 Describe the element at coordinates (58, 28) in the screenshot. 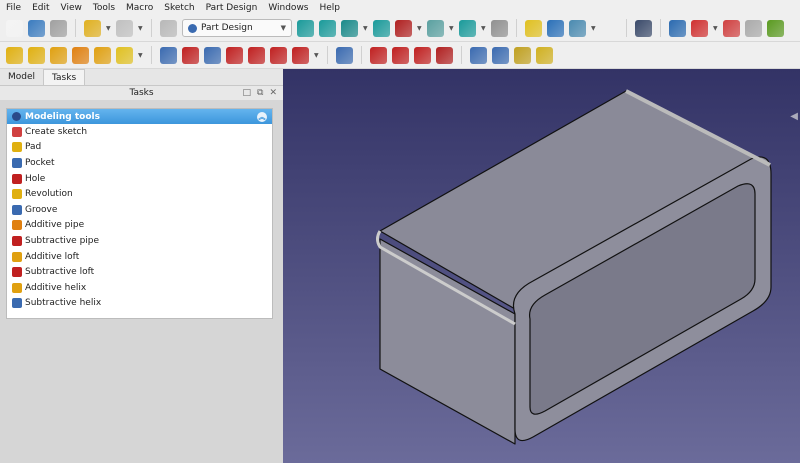

I see `save-icon` at that location.